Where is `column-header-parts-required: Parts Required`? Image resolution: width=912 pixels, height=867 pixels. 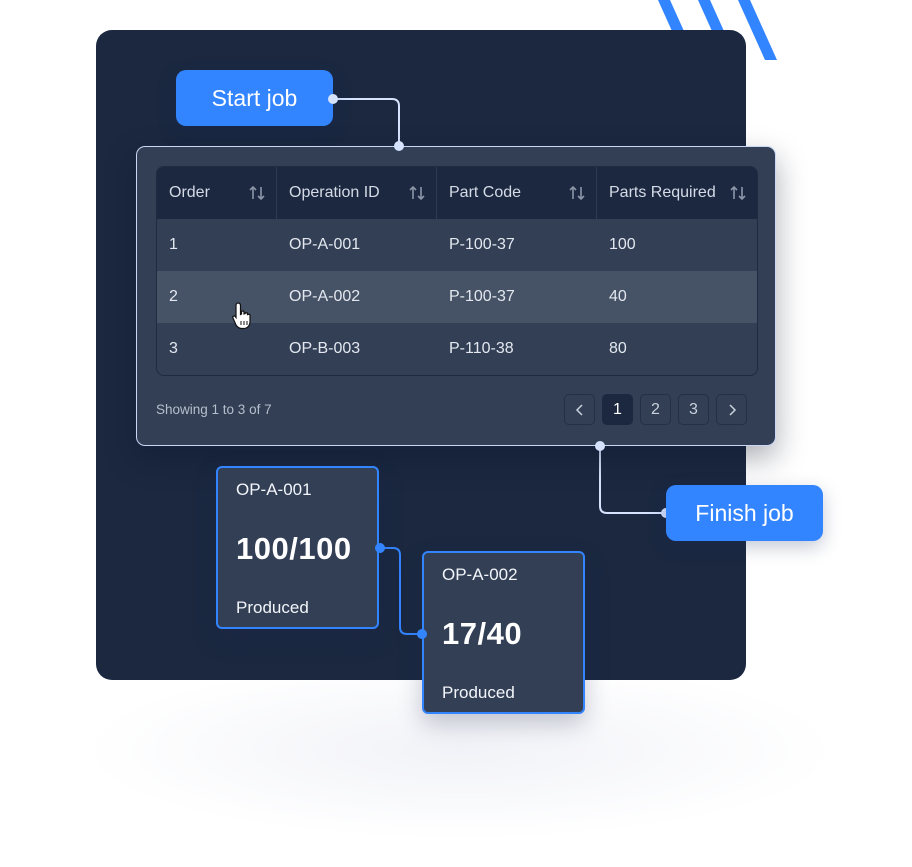 column-header-parts-required: Parts Required is located at coordinates (677, 193).